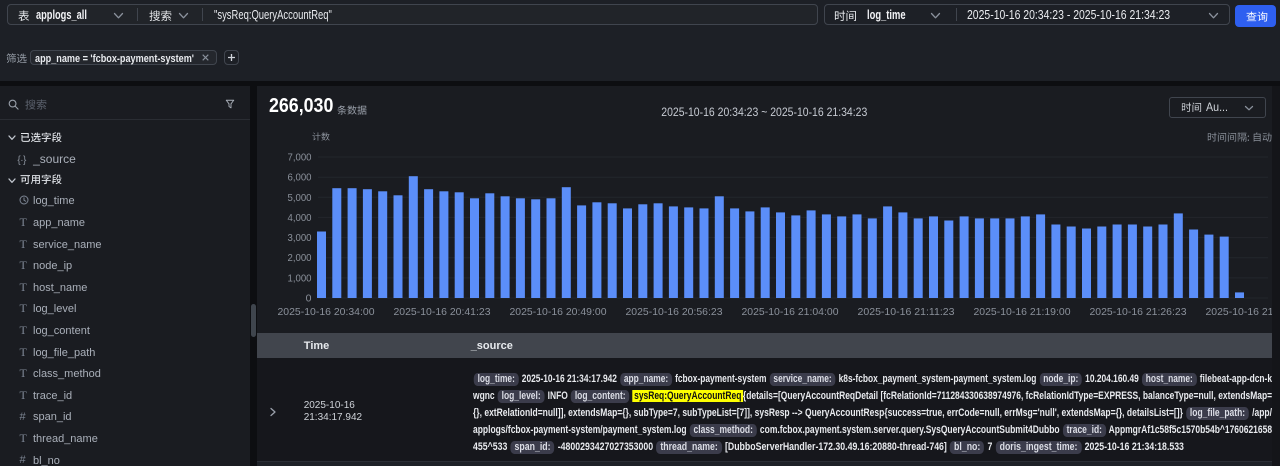  What do you see at coordinates (300, 238) in the screenshot?
I see `svg-text: 3,000` at bounding box center [300, 238].